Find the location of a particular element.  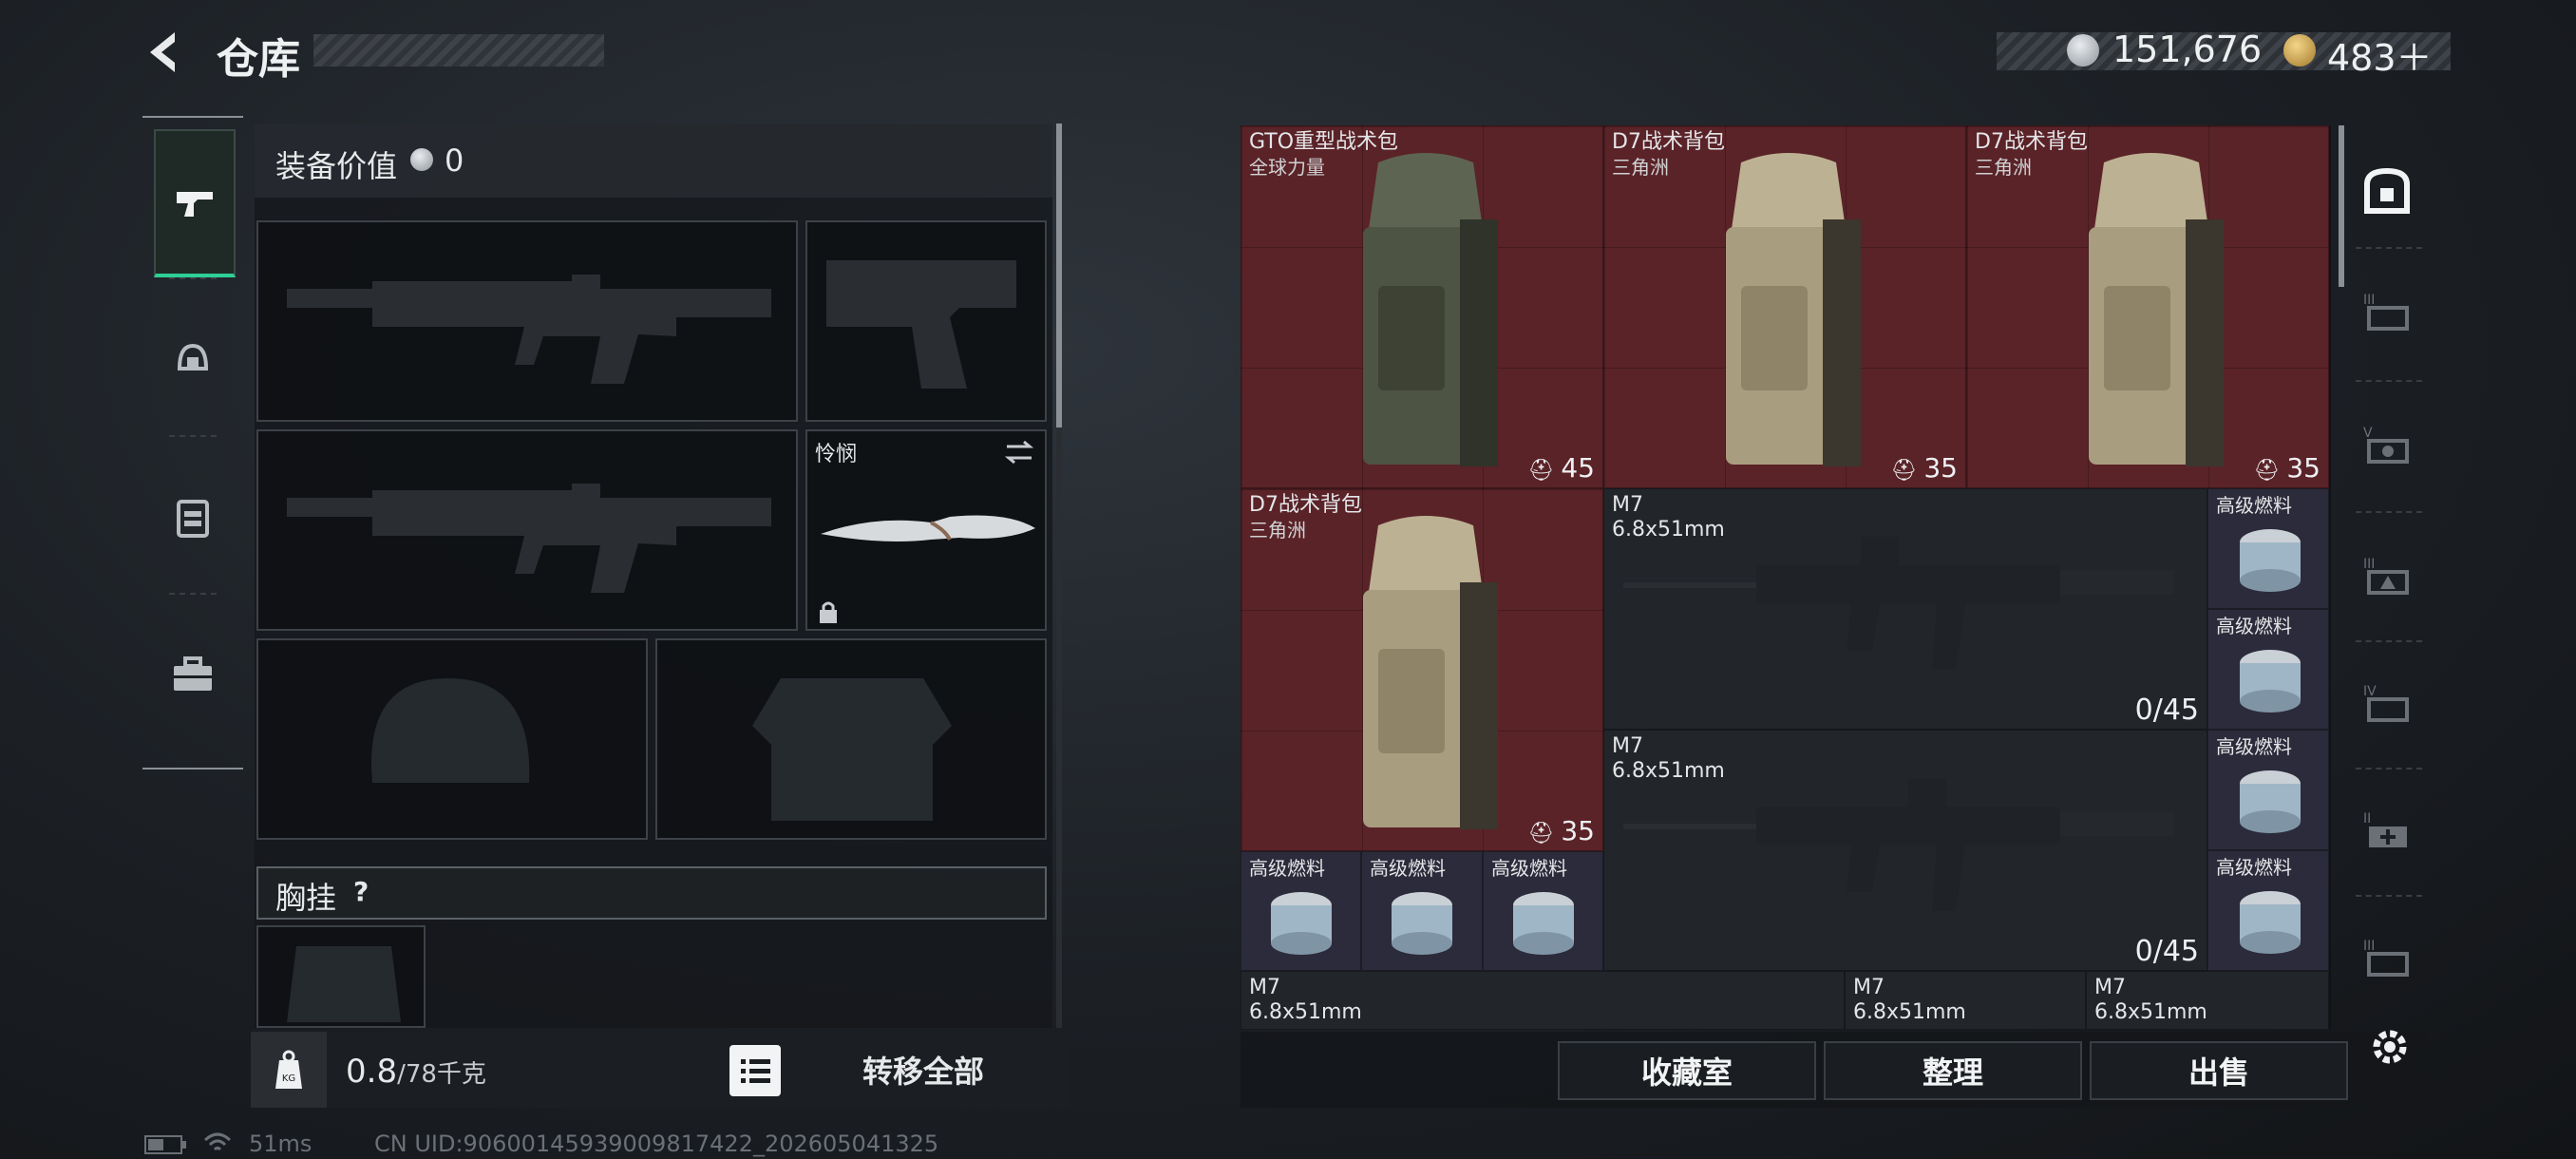

sell-button: 出售 is located at coordinates (2219, 1070).